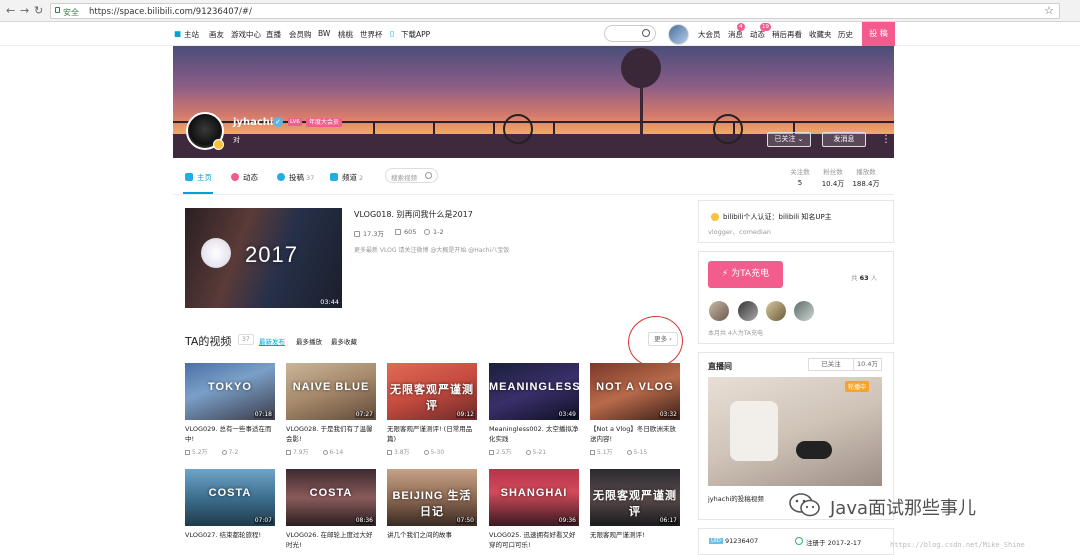  I want to click on nav-item-main: 主站, so click(191, 34).